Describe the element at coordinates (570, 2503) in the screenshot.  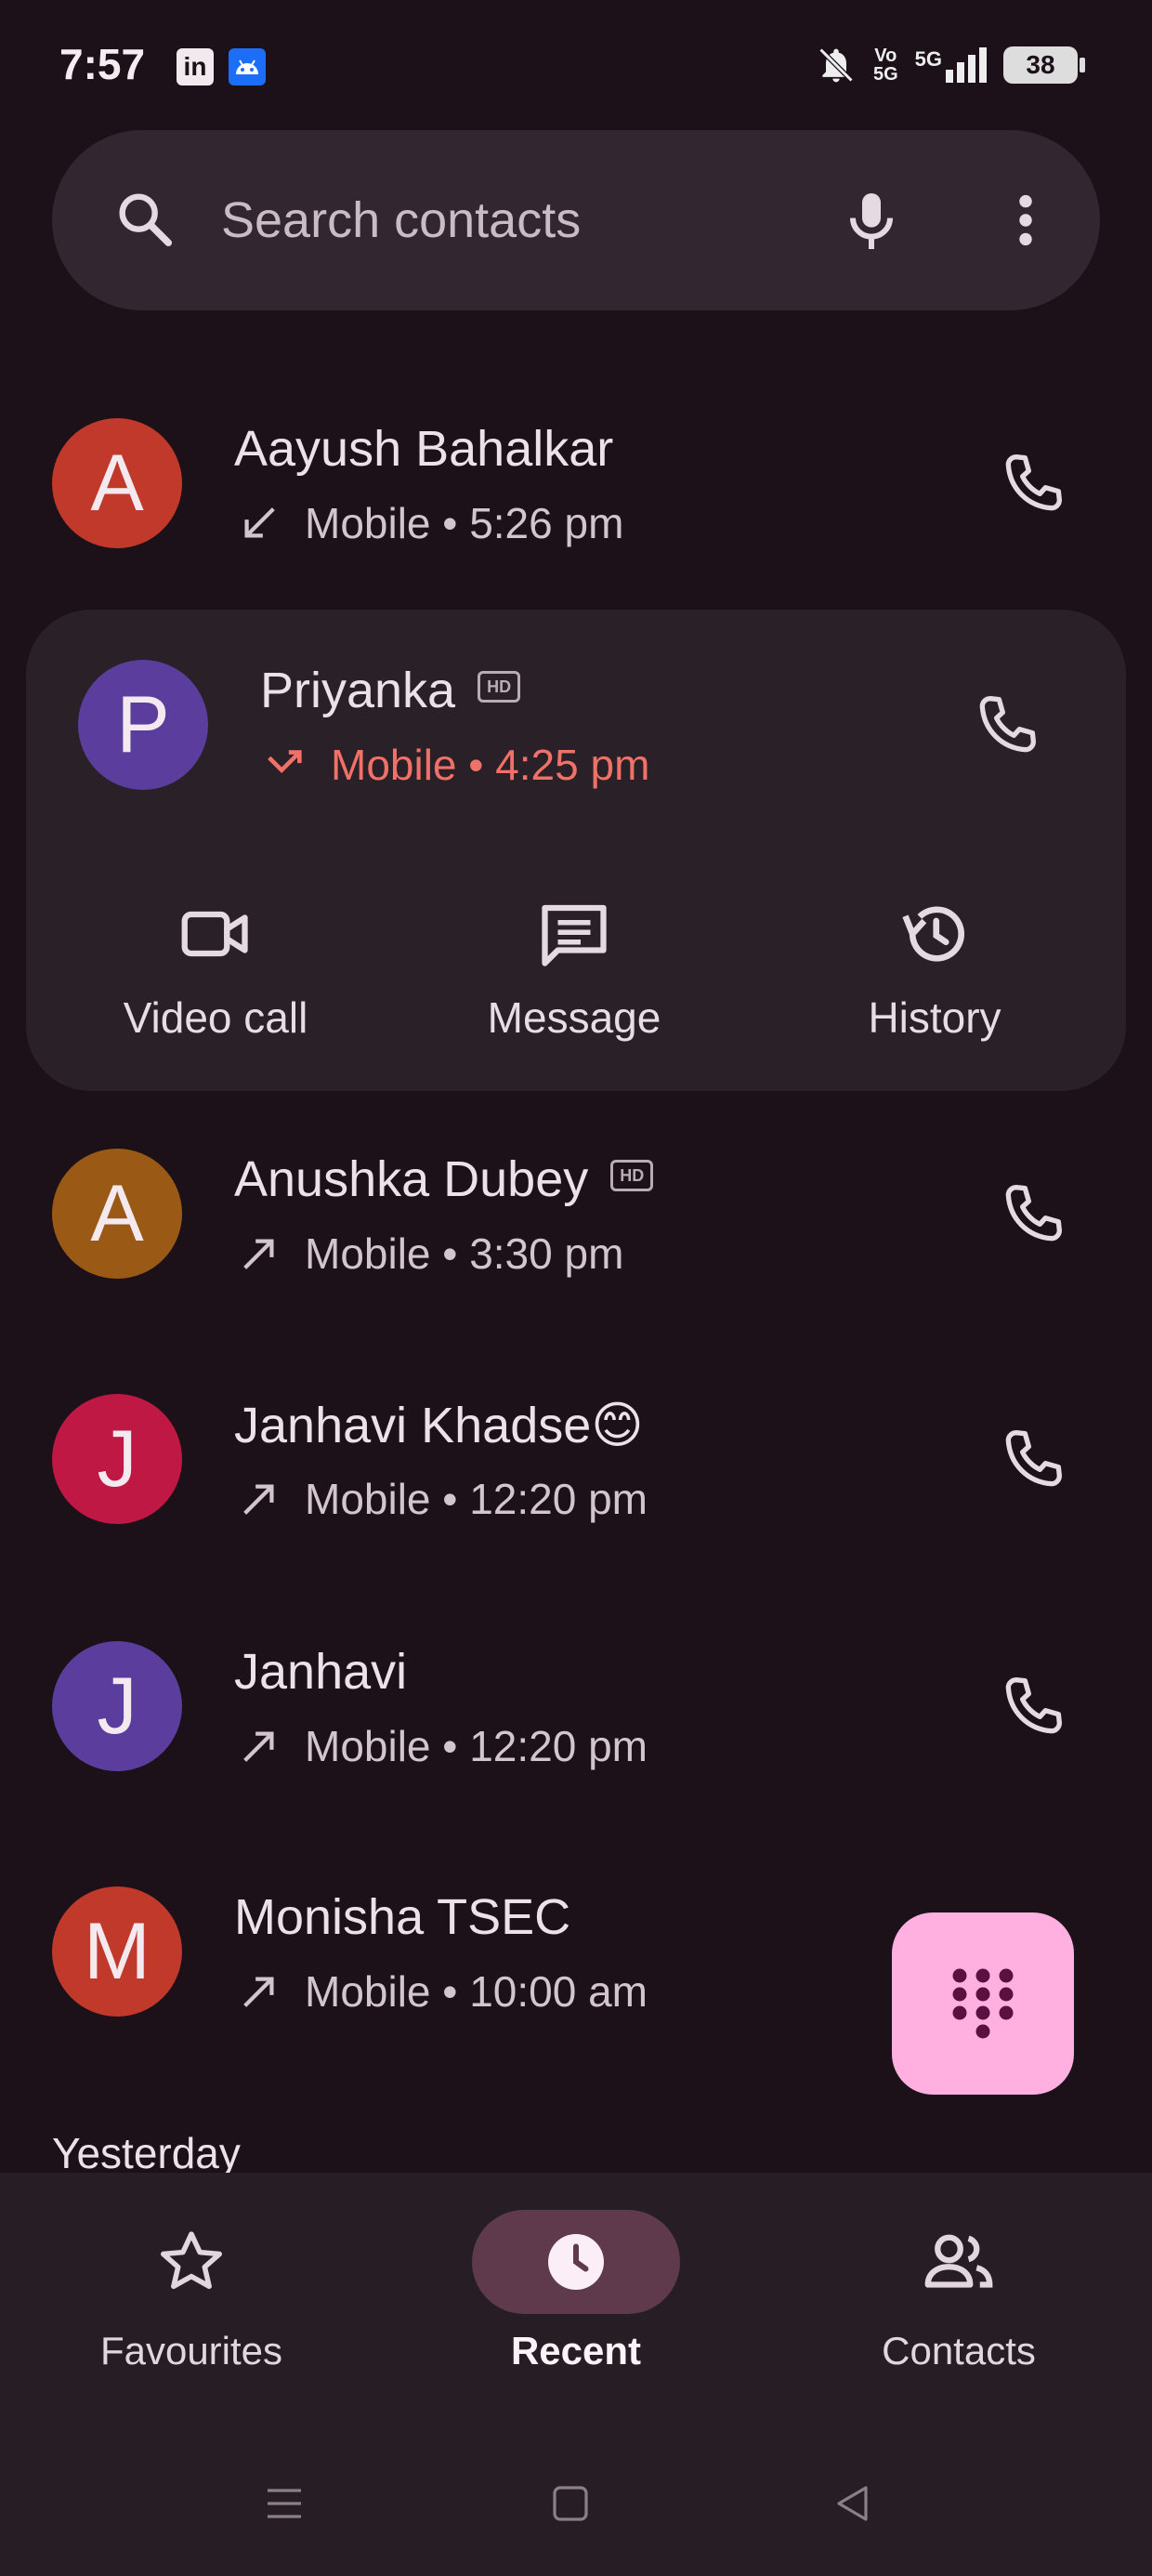
I see `home-gesture-icon` at that location.